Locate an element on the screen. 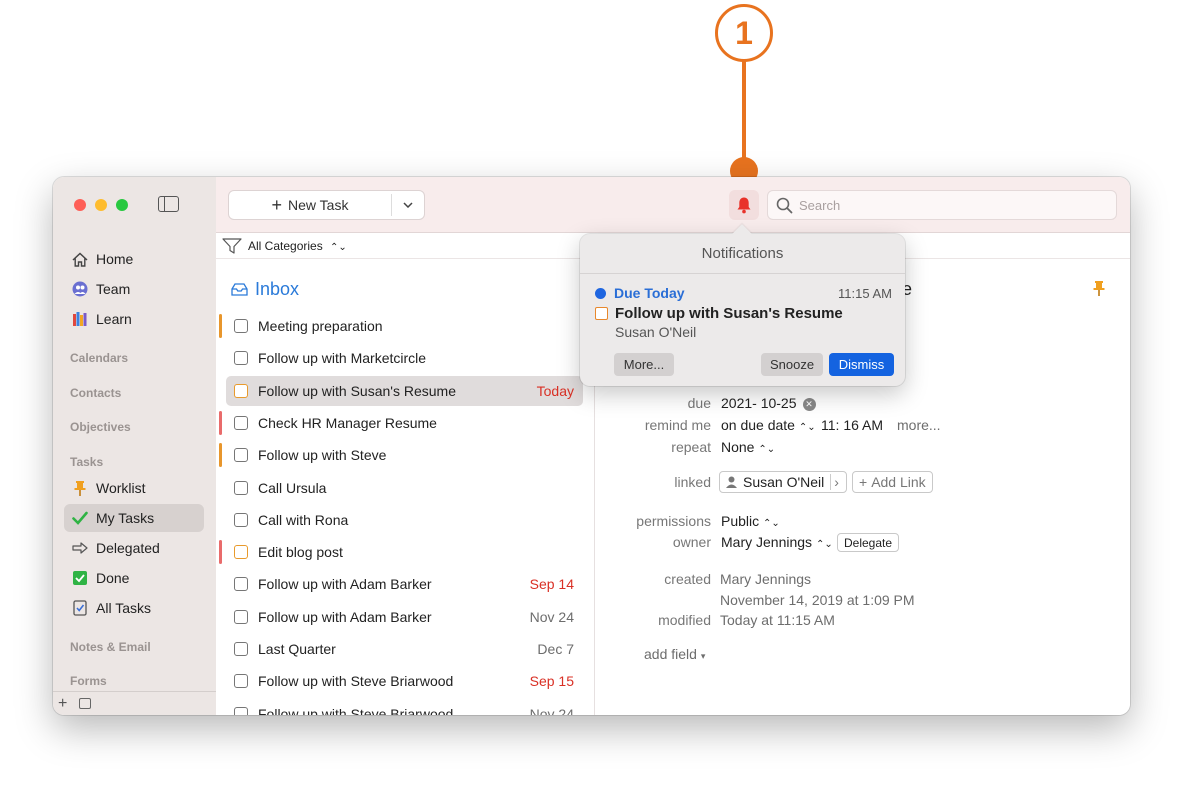 This screenshot has height=788, width=1184. sidebar-section-notes: Notes & Email is located at coordinates (110, 647).